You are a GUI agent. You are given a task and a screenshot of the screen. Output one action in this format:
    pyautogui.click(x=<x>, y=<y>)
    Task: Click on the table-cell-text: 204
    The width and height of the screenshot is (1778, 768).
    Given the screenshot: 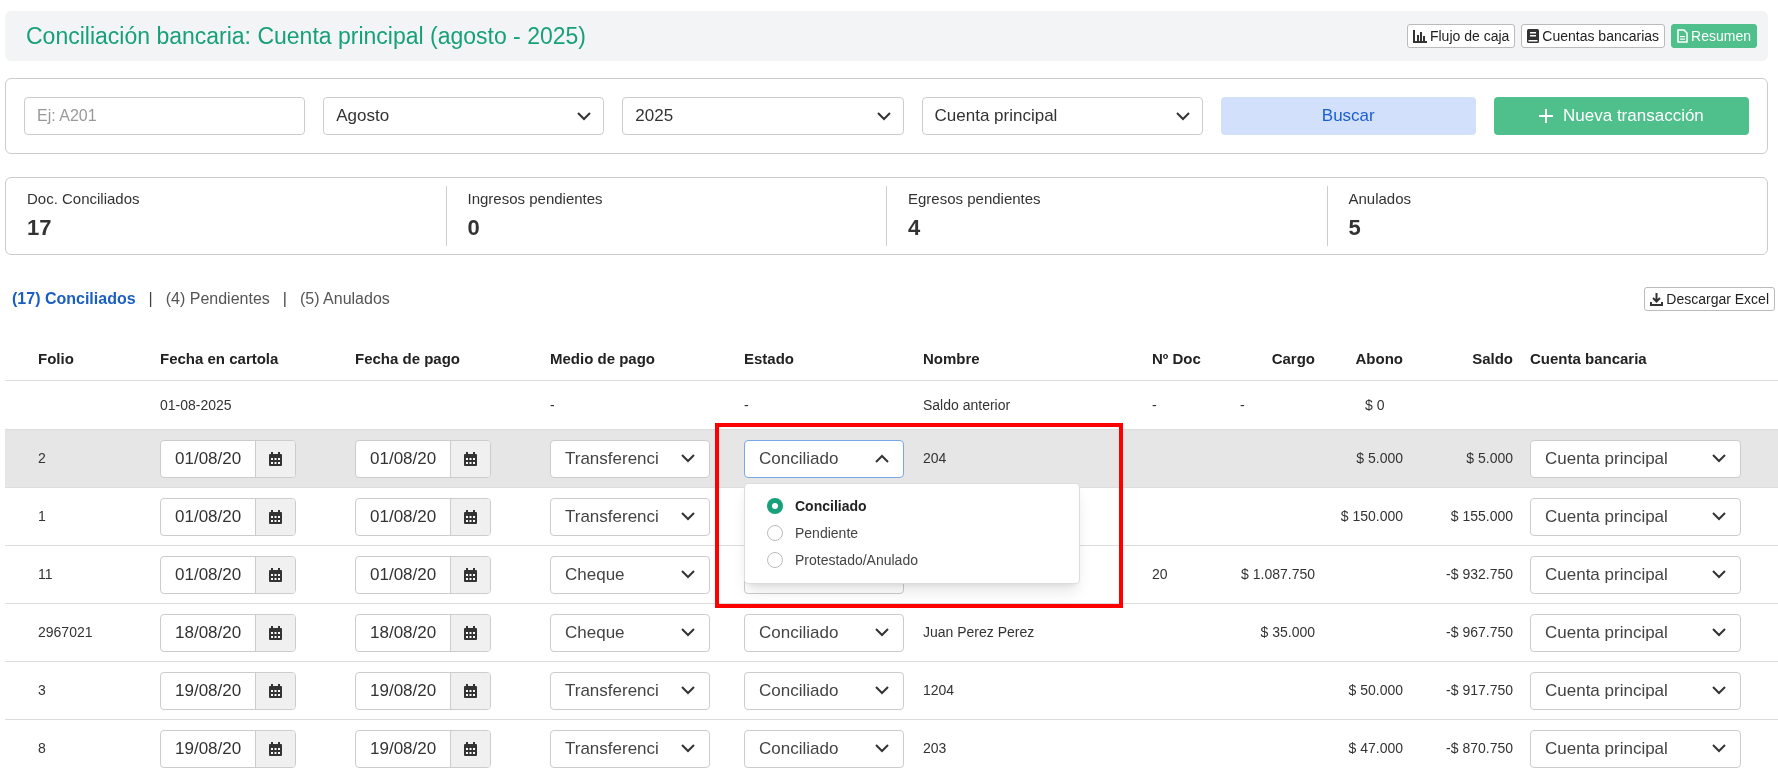 What is the action you would take?
    pyautogui.click(x=935, y=458)
    